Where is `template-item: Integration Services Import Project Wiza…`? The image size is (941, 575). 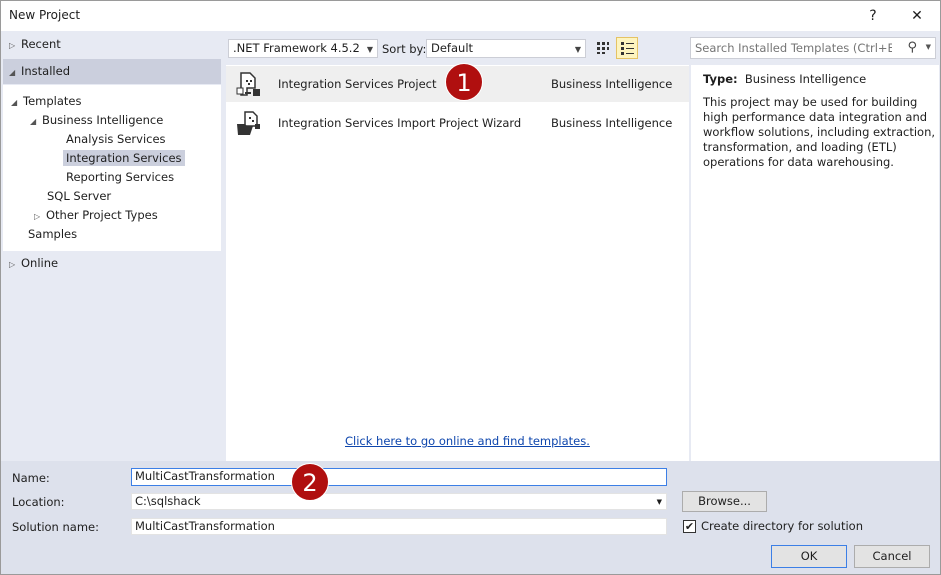 template-item: Integration Services Import Project Wiza… is located at coordinates (457, 123).